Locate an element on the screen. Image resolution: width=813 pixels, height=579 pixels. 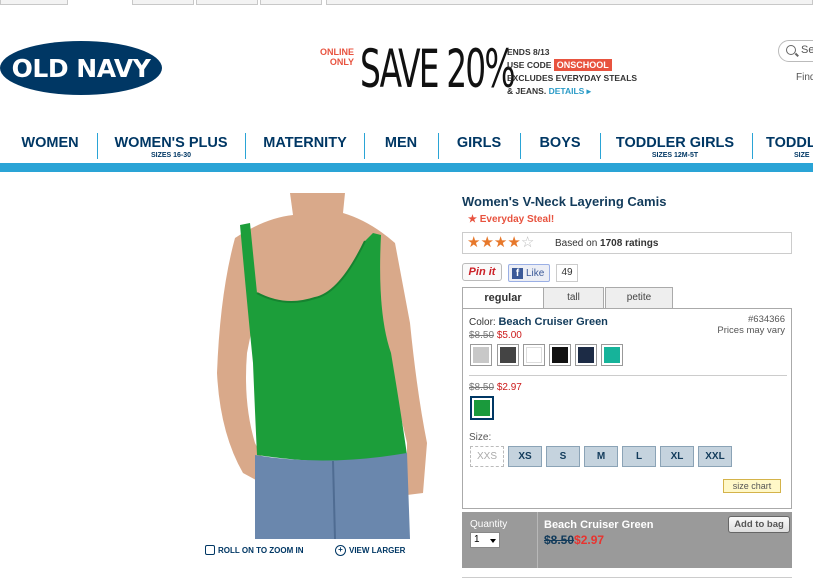
sku-number: #634366 is located at coordinates (766, 319).